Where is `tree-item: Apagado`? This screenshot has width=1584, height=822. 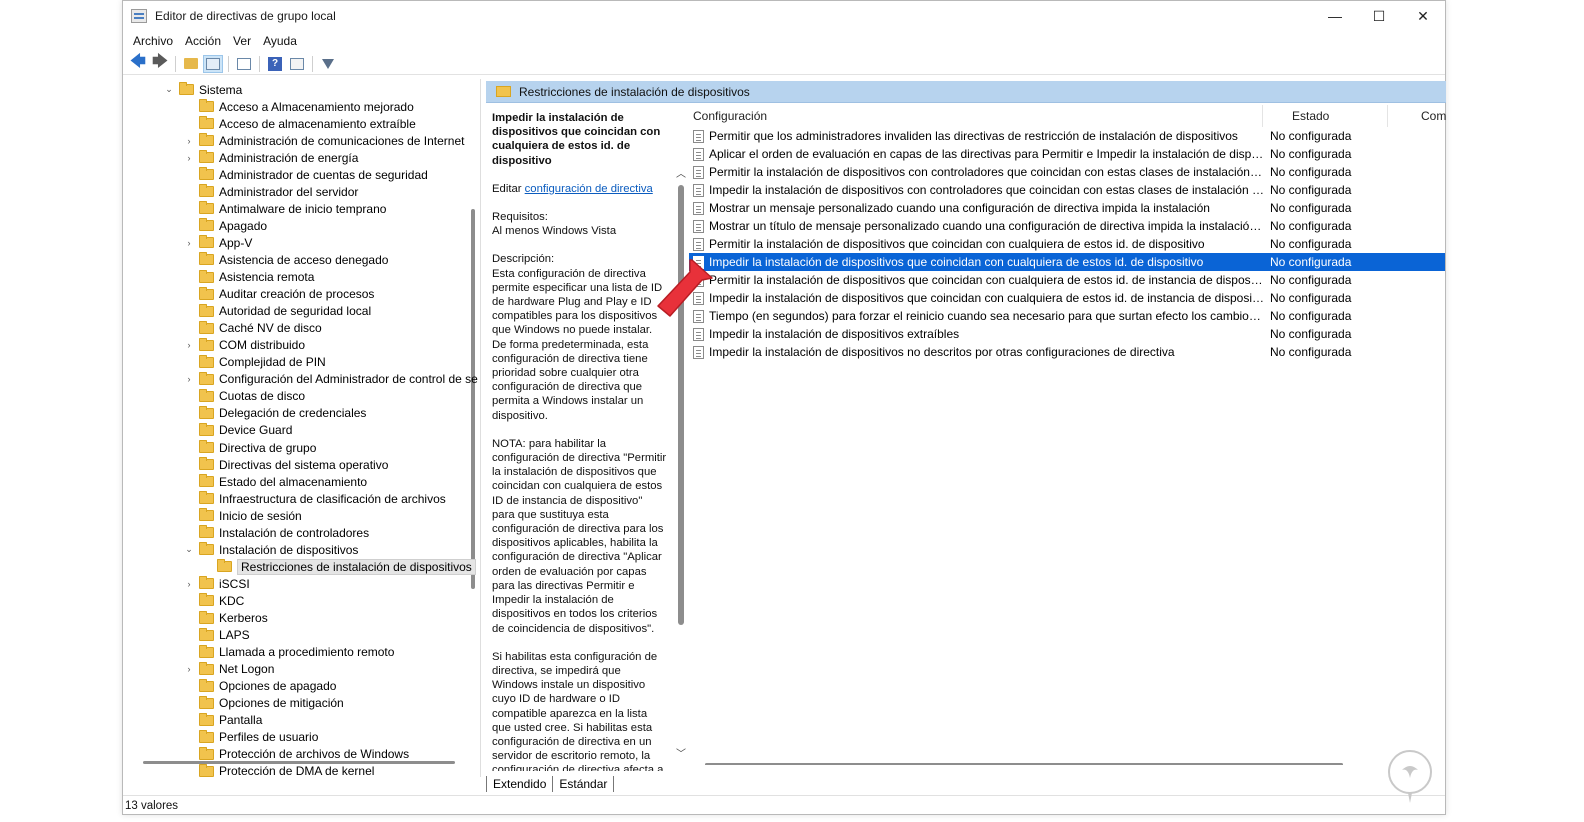 tree-item: Apagado is located at coordinates (225, 225).